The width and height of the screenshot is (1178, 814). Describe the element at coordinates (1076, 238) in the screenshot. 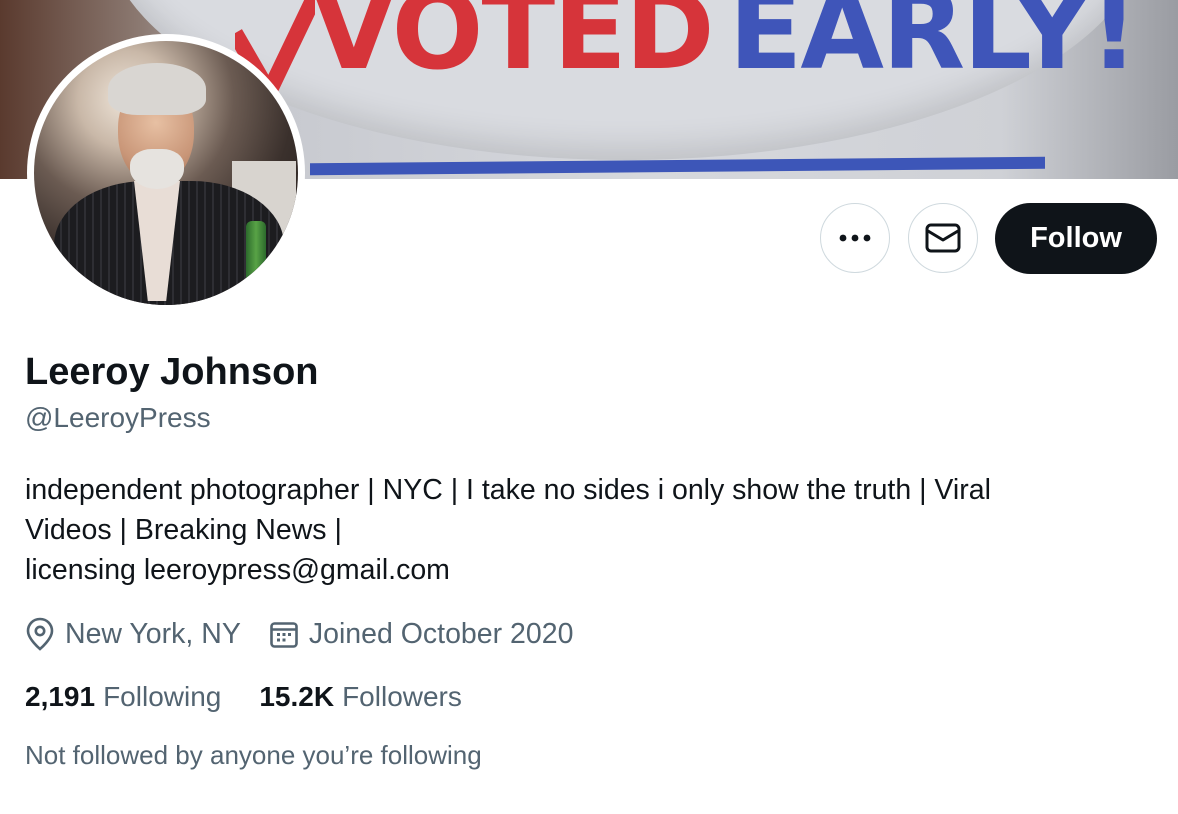

I see `follow-button: Follow` at that location.